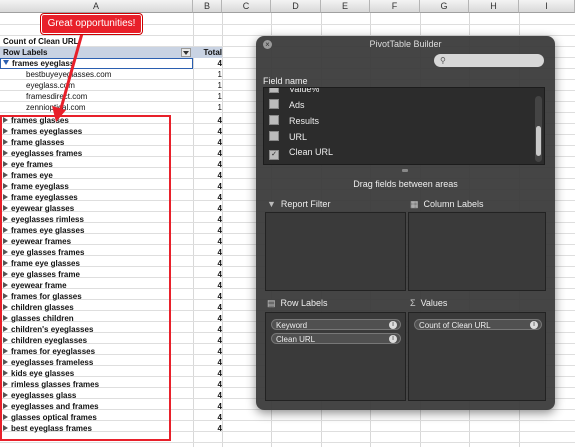  What do you see at coordinates (447, 204) in the screenshot?
I see `column-labels-label: ▦ Column Labels` at bounding box center [447, 204].